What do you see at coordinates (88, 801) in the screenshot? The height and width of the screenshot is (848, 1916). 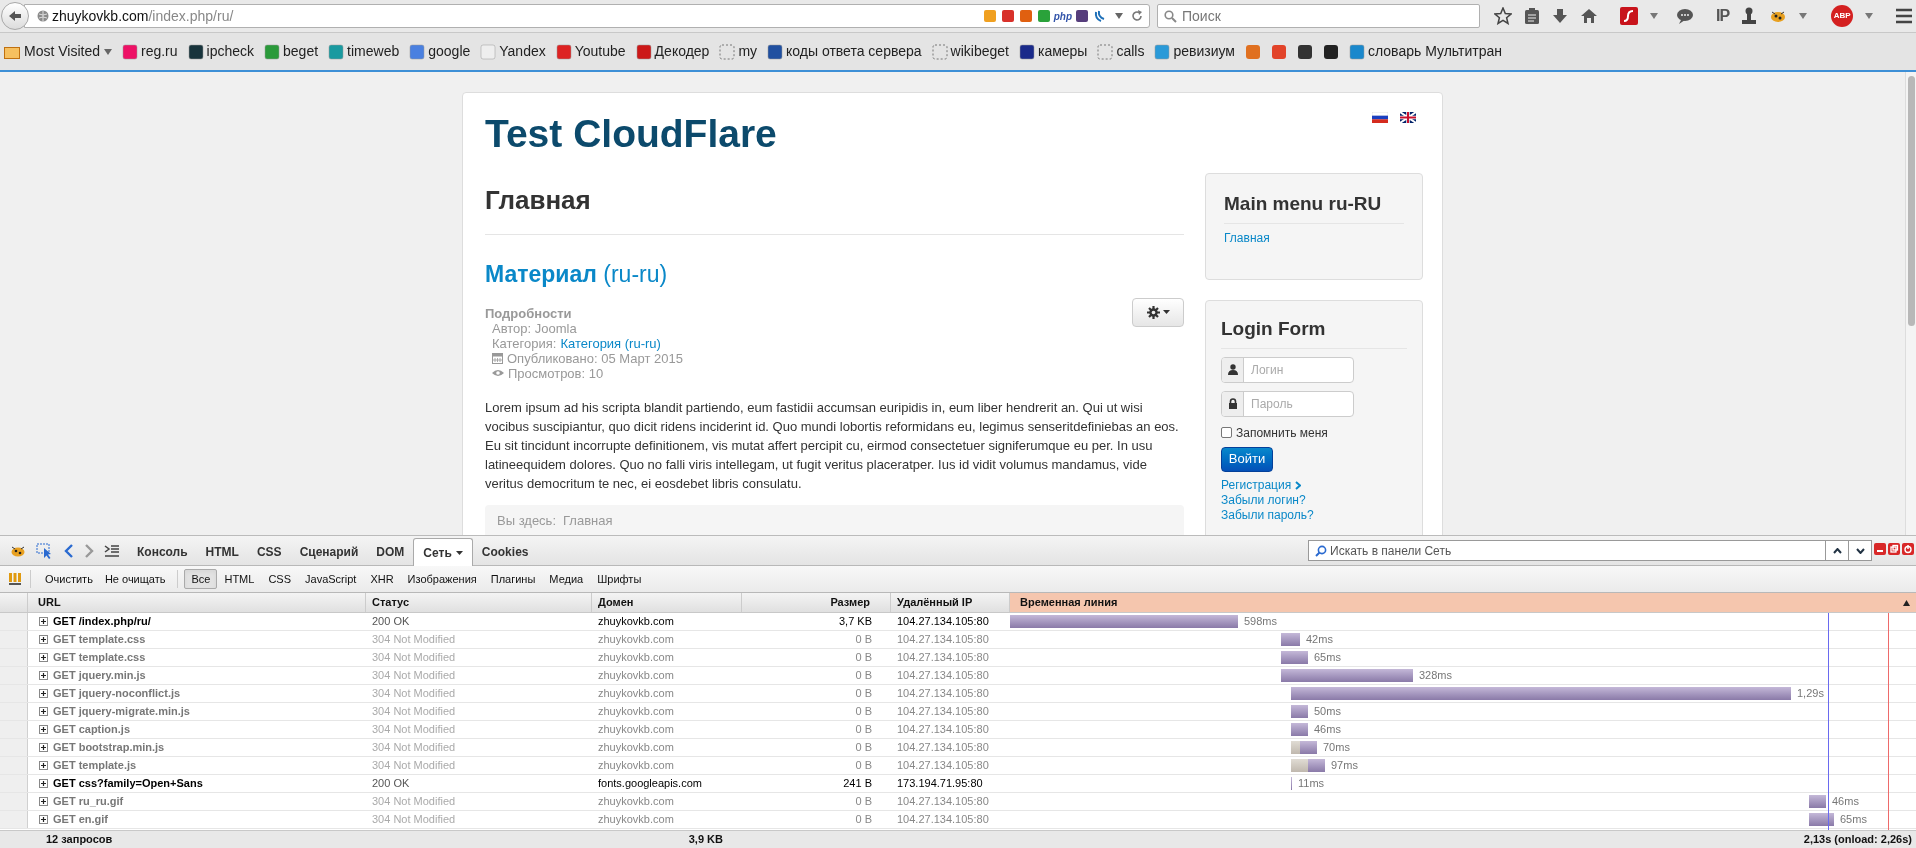 I see `request-url: GET ru_ru.gif` at bounding box center [88, 801].